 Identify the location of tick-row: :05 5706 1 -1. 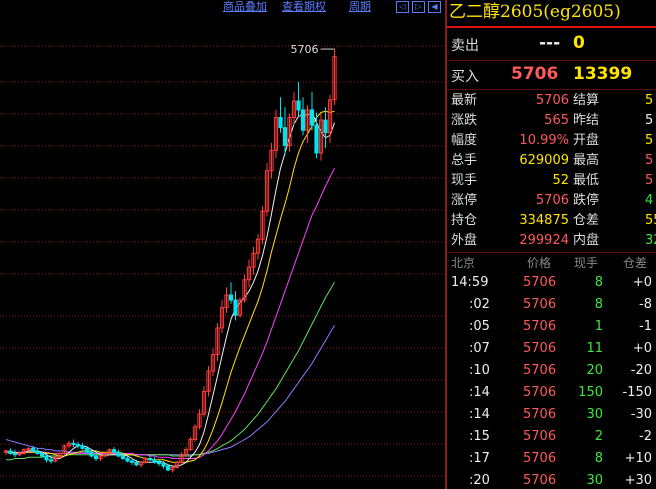
(551, 327).